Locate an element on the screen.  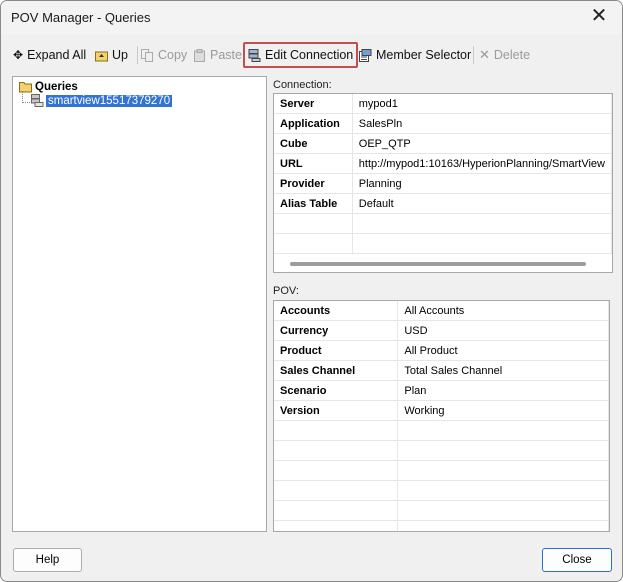
table-row: Cube OEP_QTP is located at coordinates (443, 143).